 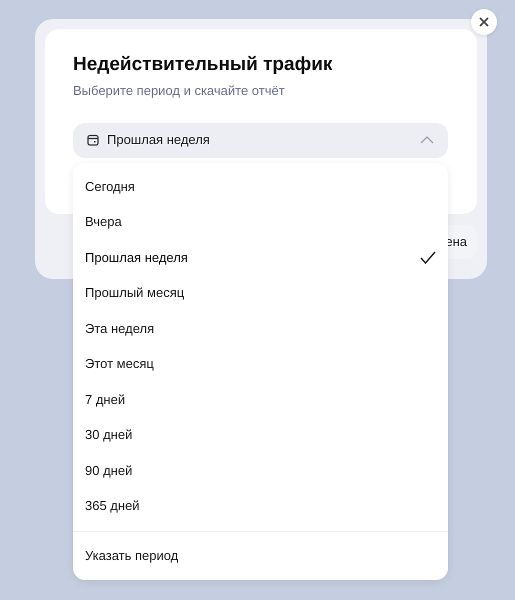 What do you see at coordinates (260, 328) in the screenshot?
I see `period-option: Эта неделя` at bounding box center [260, 328].